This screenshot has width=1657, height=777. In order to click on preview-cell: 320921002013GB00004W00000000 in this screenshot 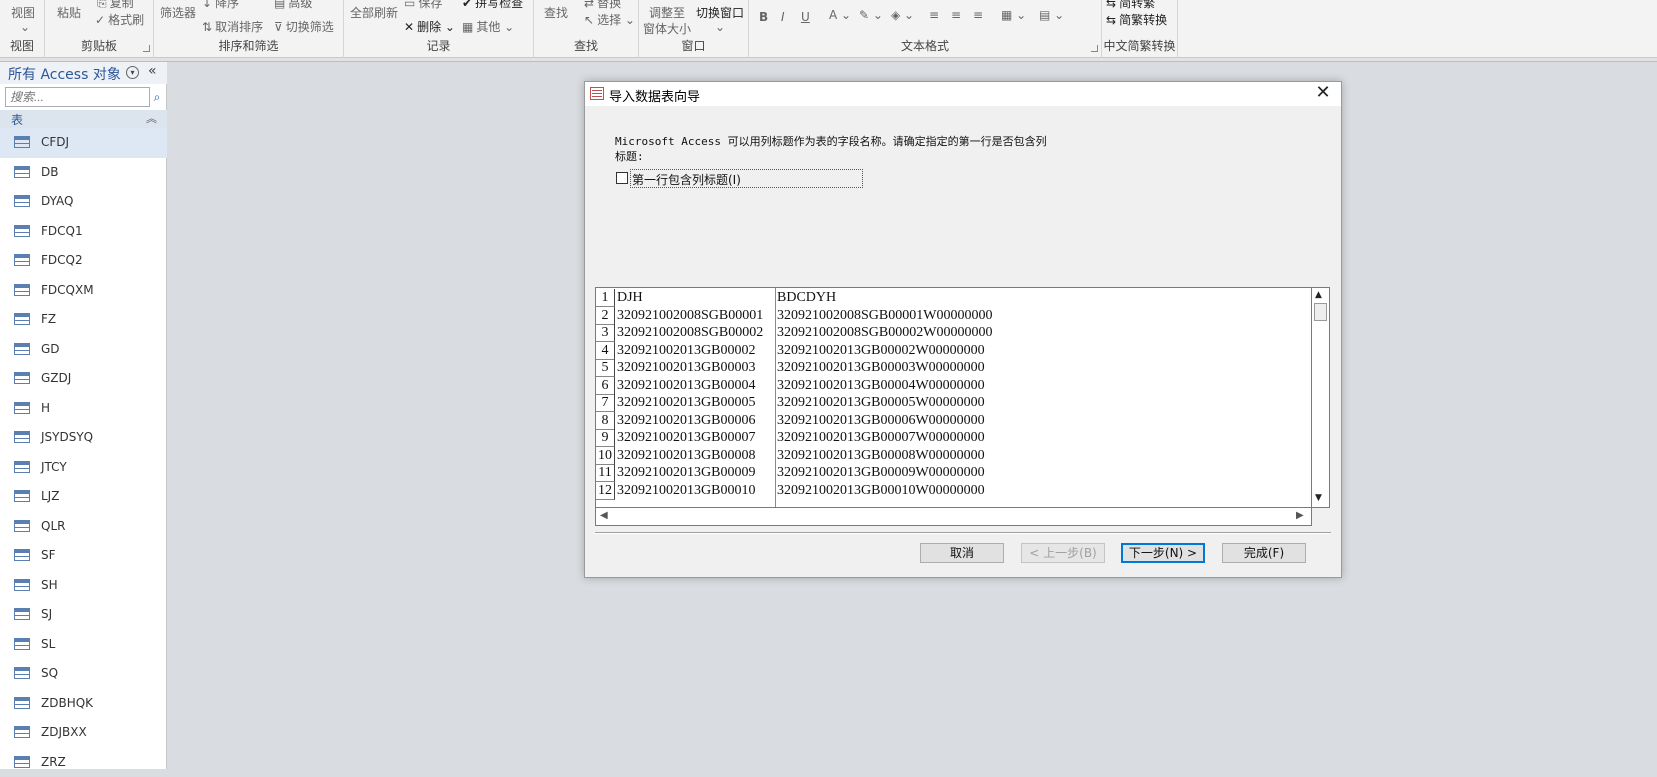, I will do `click(881, 386)`.